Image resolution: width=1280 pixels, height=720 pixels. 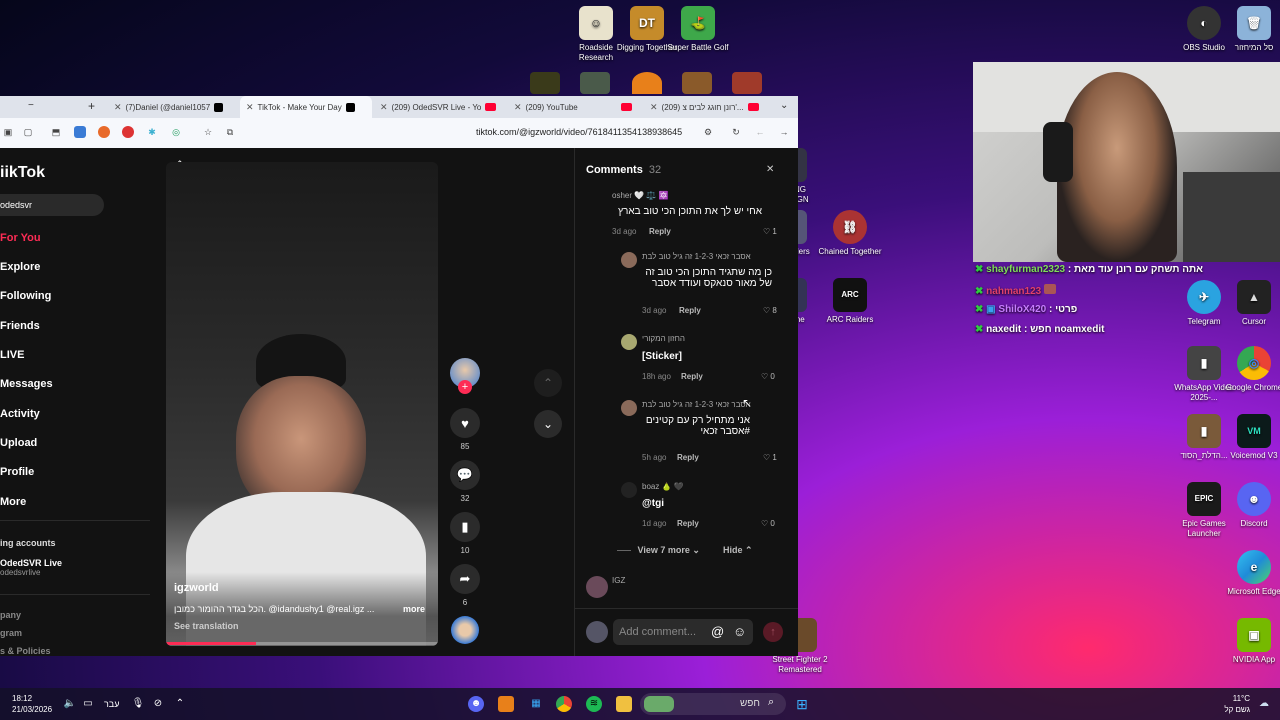 I want to click on tiktok-logo: iikTok, so click(x=22, y=173).